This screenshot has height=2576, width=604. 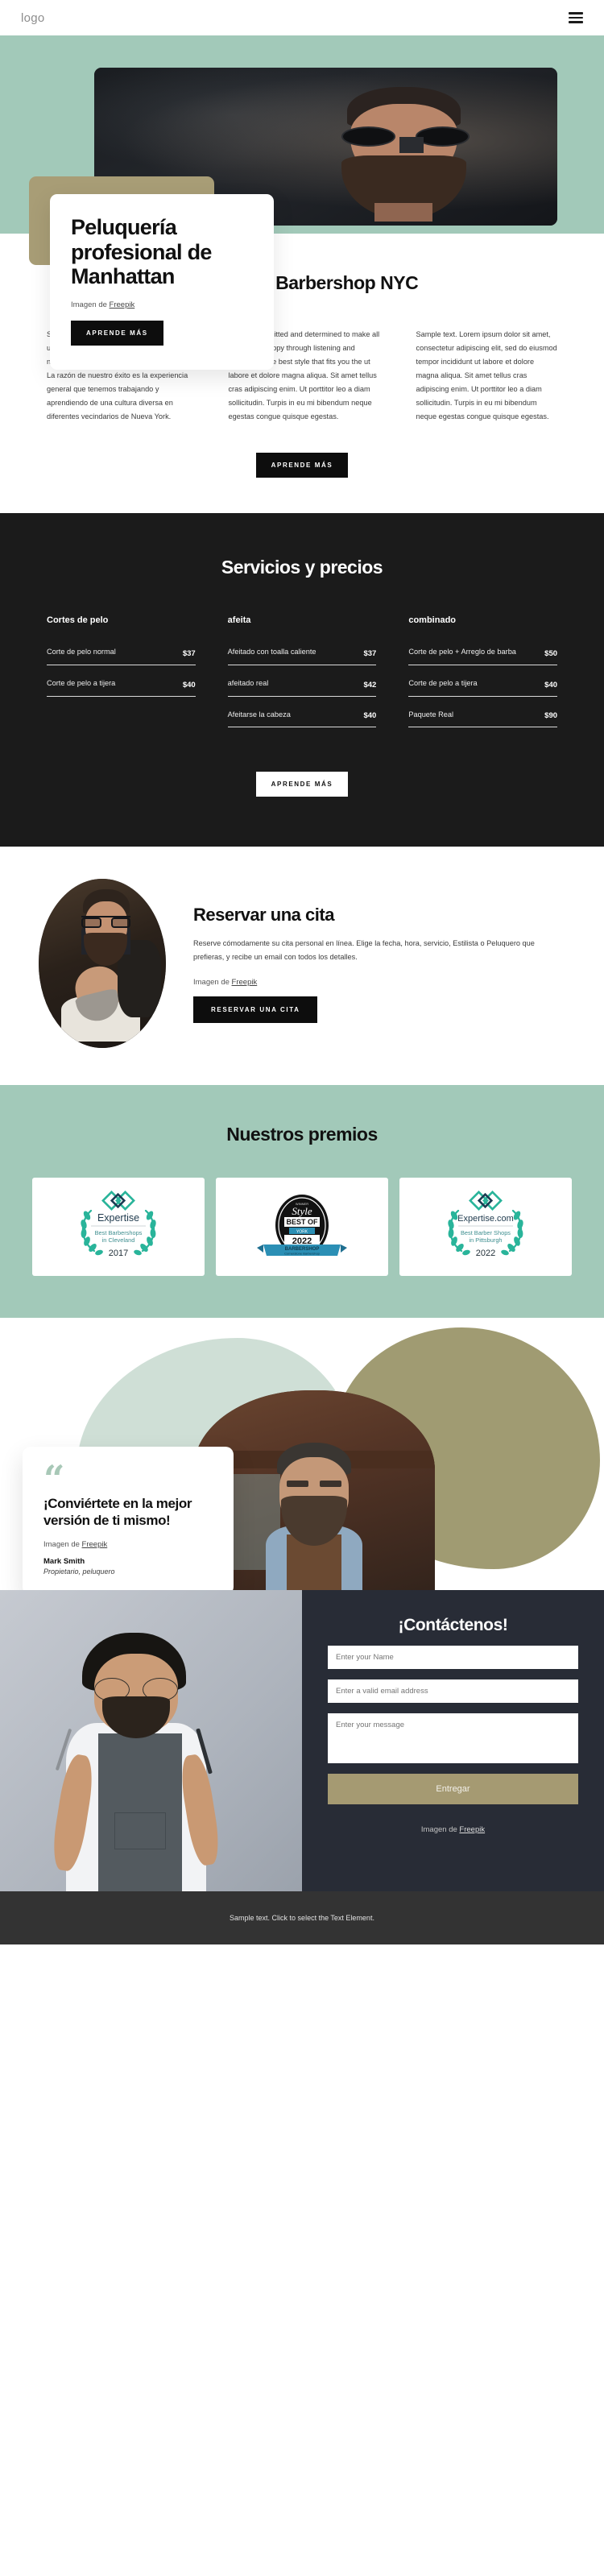 What do you see at coordinates (263, 914) in the screenshot?
I see `booking-title: Reservar una cita` at bounding box center [263, 914].